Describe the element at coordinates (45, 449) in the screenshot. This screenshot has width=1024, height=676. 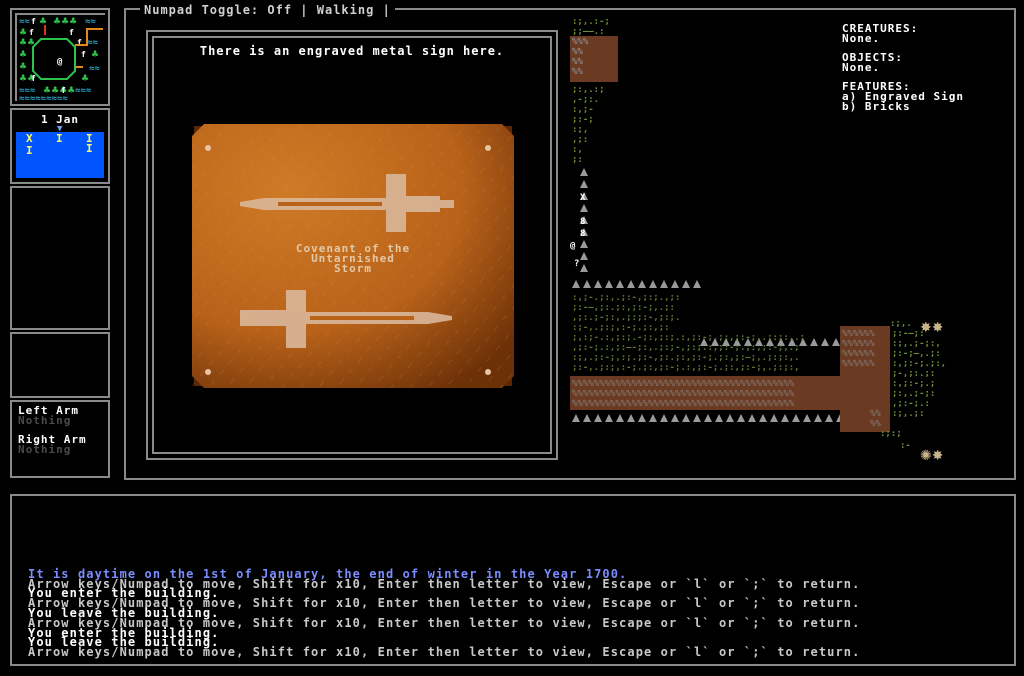
I see `right-arm-value: Nothing` at that location.